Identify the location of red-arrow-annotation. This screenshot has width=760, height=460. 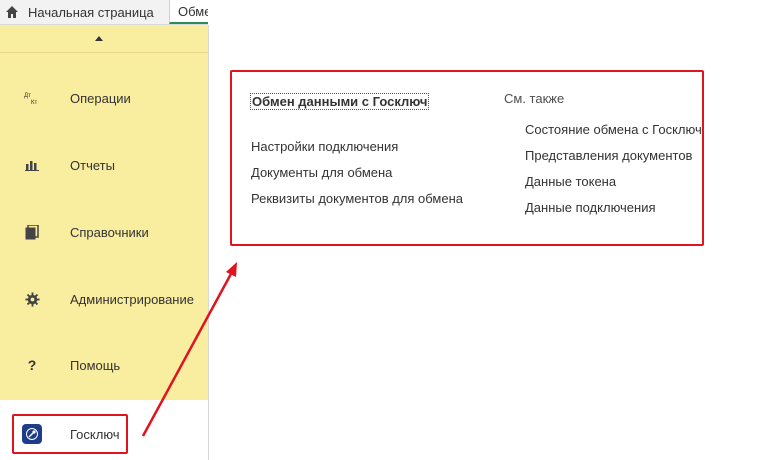
(189, 349).